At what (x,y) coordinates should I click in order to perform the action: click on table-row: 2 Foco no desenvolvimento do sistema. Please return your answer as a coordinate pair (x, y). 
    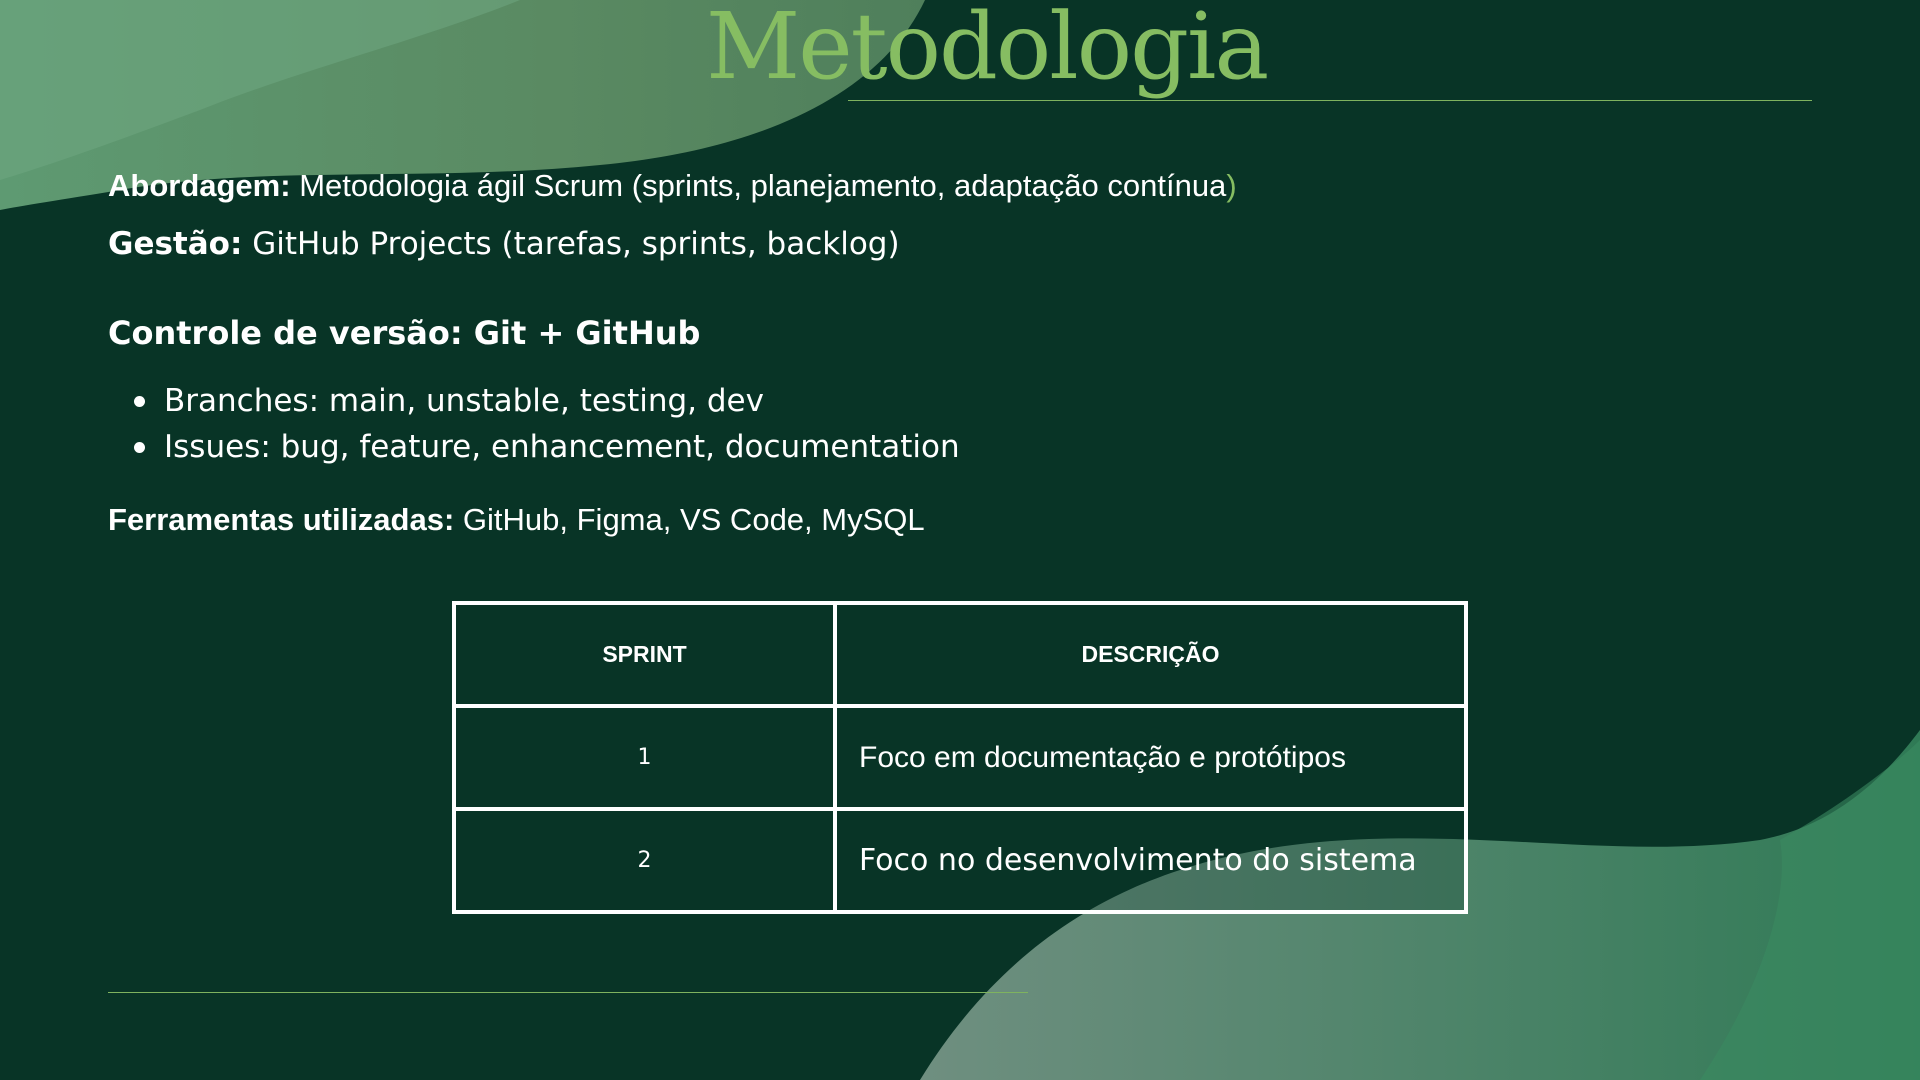
    Looking at the image, I should click on (960, 860).